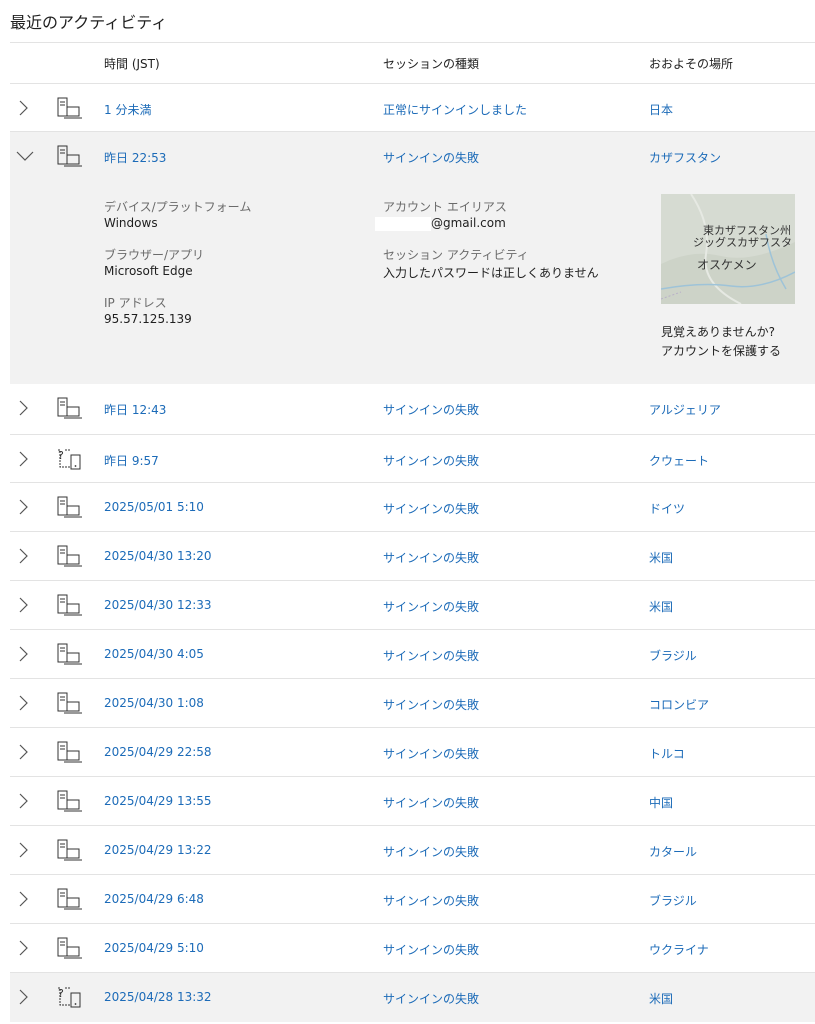 The width and height of the screenshot is (815, 1024). What do you see at coordinates (131, 223) in the screenshot?
I see `device-platform-value: Windows` at bounding box center [131, 223].